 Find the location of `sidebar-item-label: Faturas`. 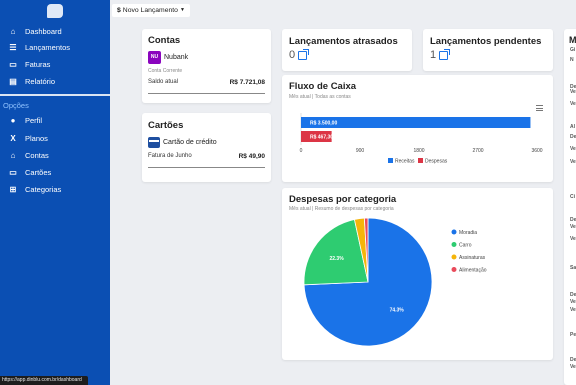

sidebar-item-label: Faturas is located at coordinates (38, 64).